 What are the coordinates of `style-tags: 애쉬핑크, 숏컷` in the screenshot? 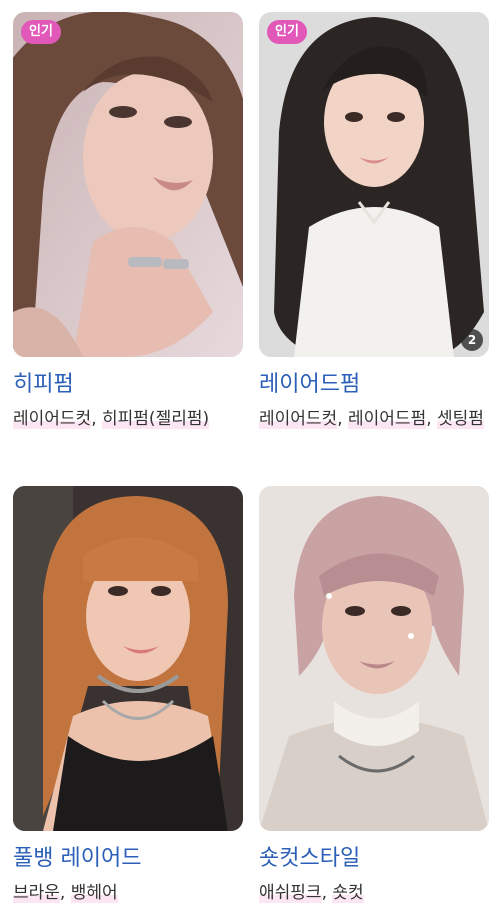 It's located at (374, 893).